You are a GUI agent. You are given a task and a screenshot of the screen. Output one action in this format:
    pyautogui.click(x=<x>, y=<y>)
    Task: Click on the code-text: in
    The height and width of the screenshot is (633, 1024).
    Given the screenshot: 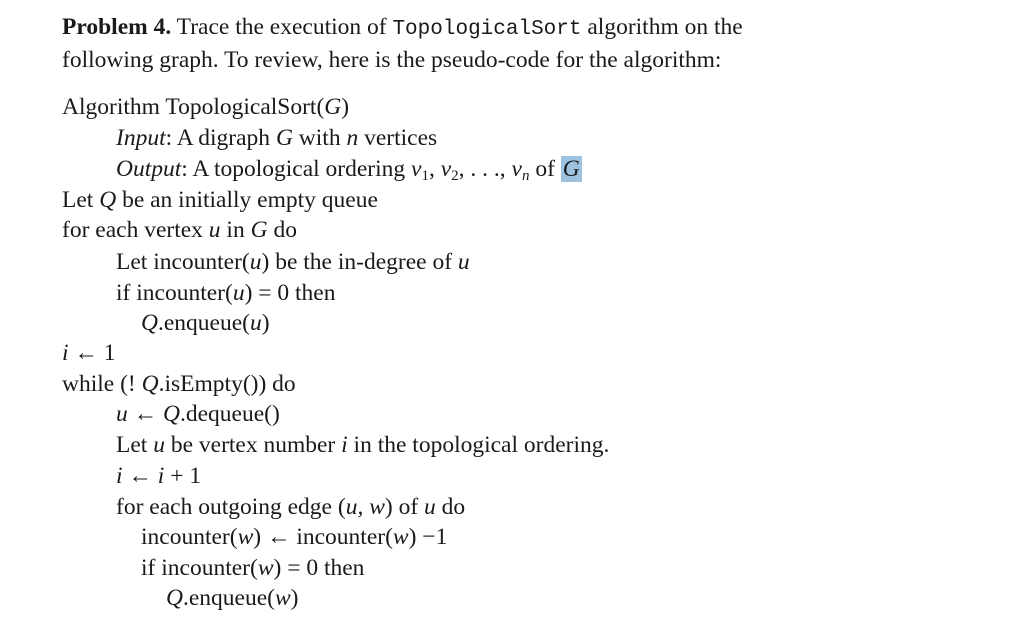 What is the action you would take?
    pyautogui.click(x=235, y=230)
    